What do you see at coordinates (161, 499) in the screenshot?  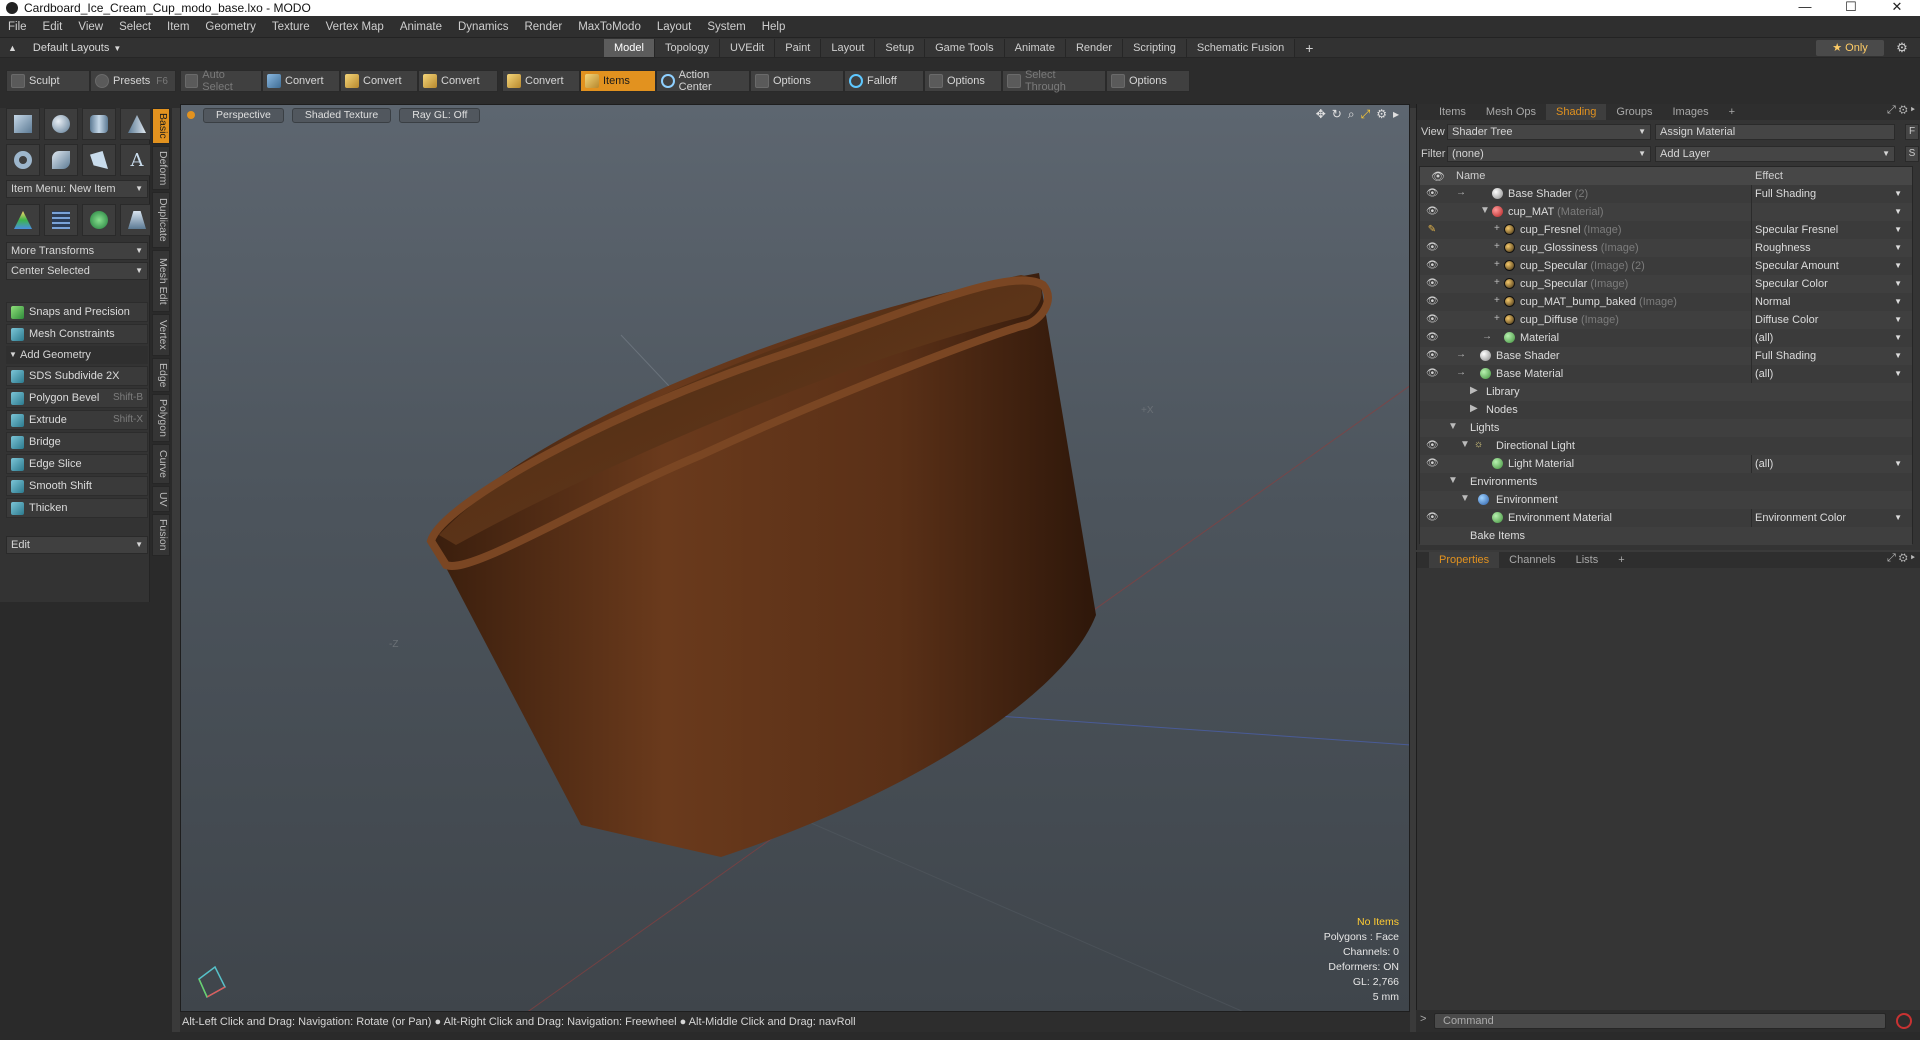 I see `vtab-uv: UV` at bounding box center [161, 499].